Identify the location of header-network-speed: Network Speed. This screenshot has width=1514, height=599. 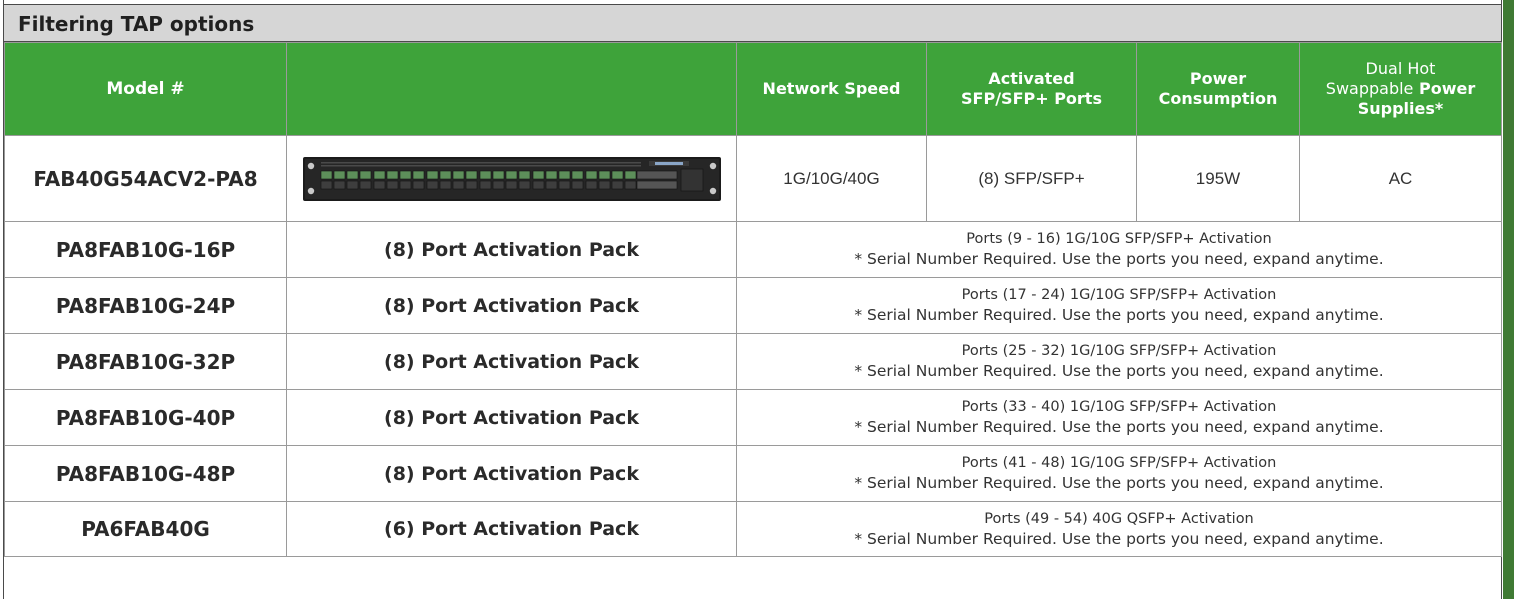
(831, 89).